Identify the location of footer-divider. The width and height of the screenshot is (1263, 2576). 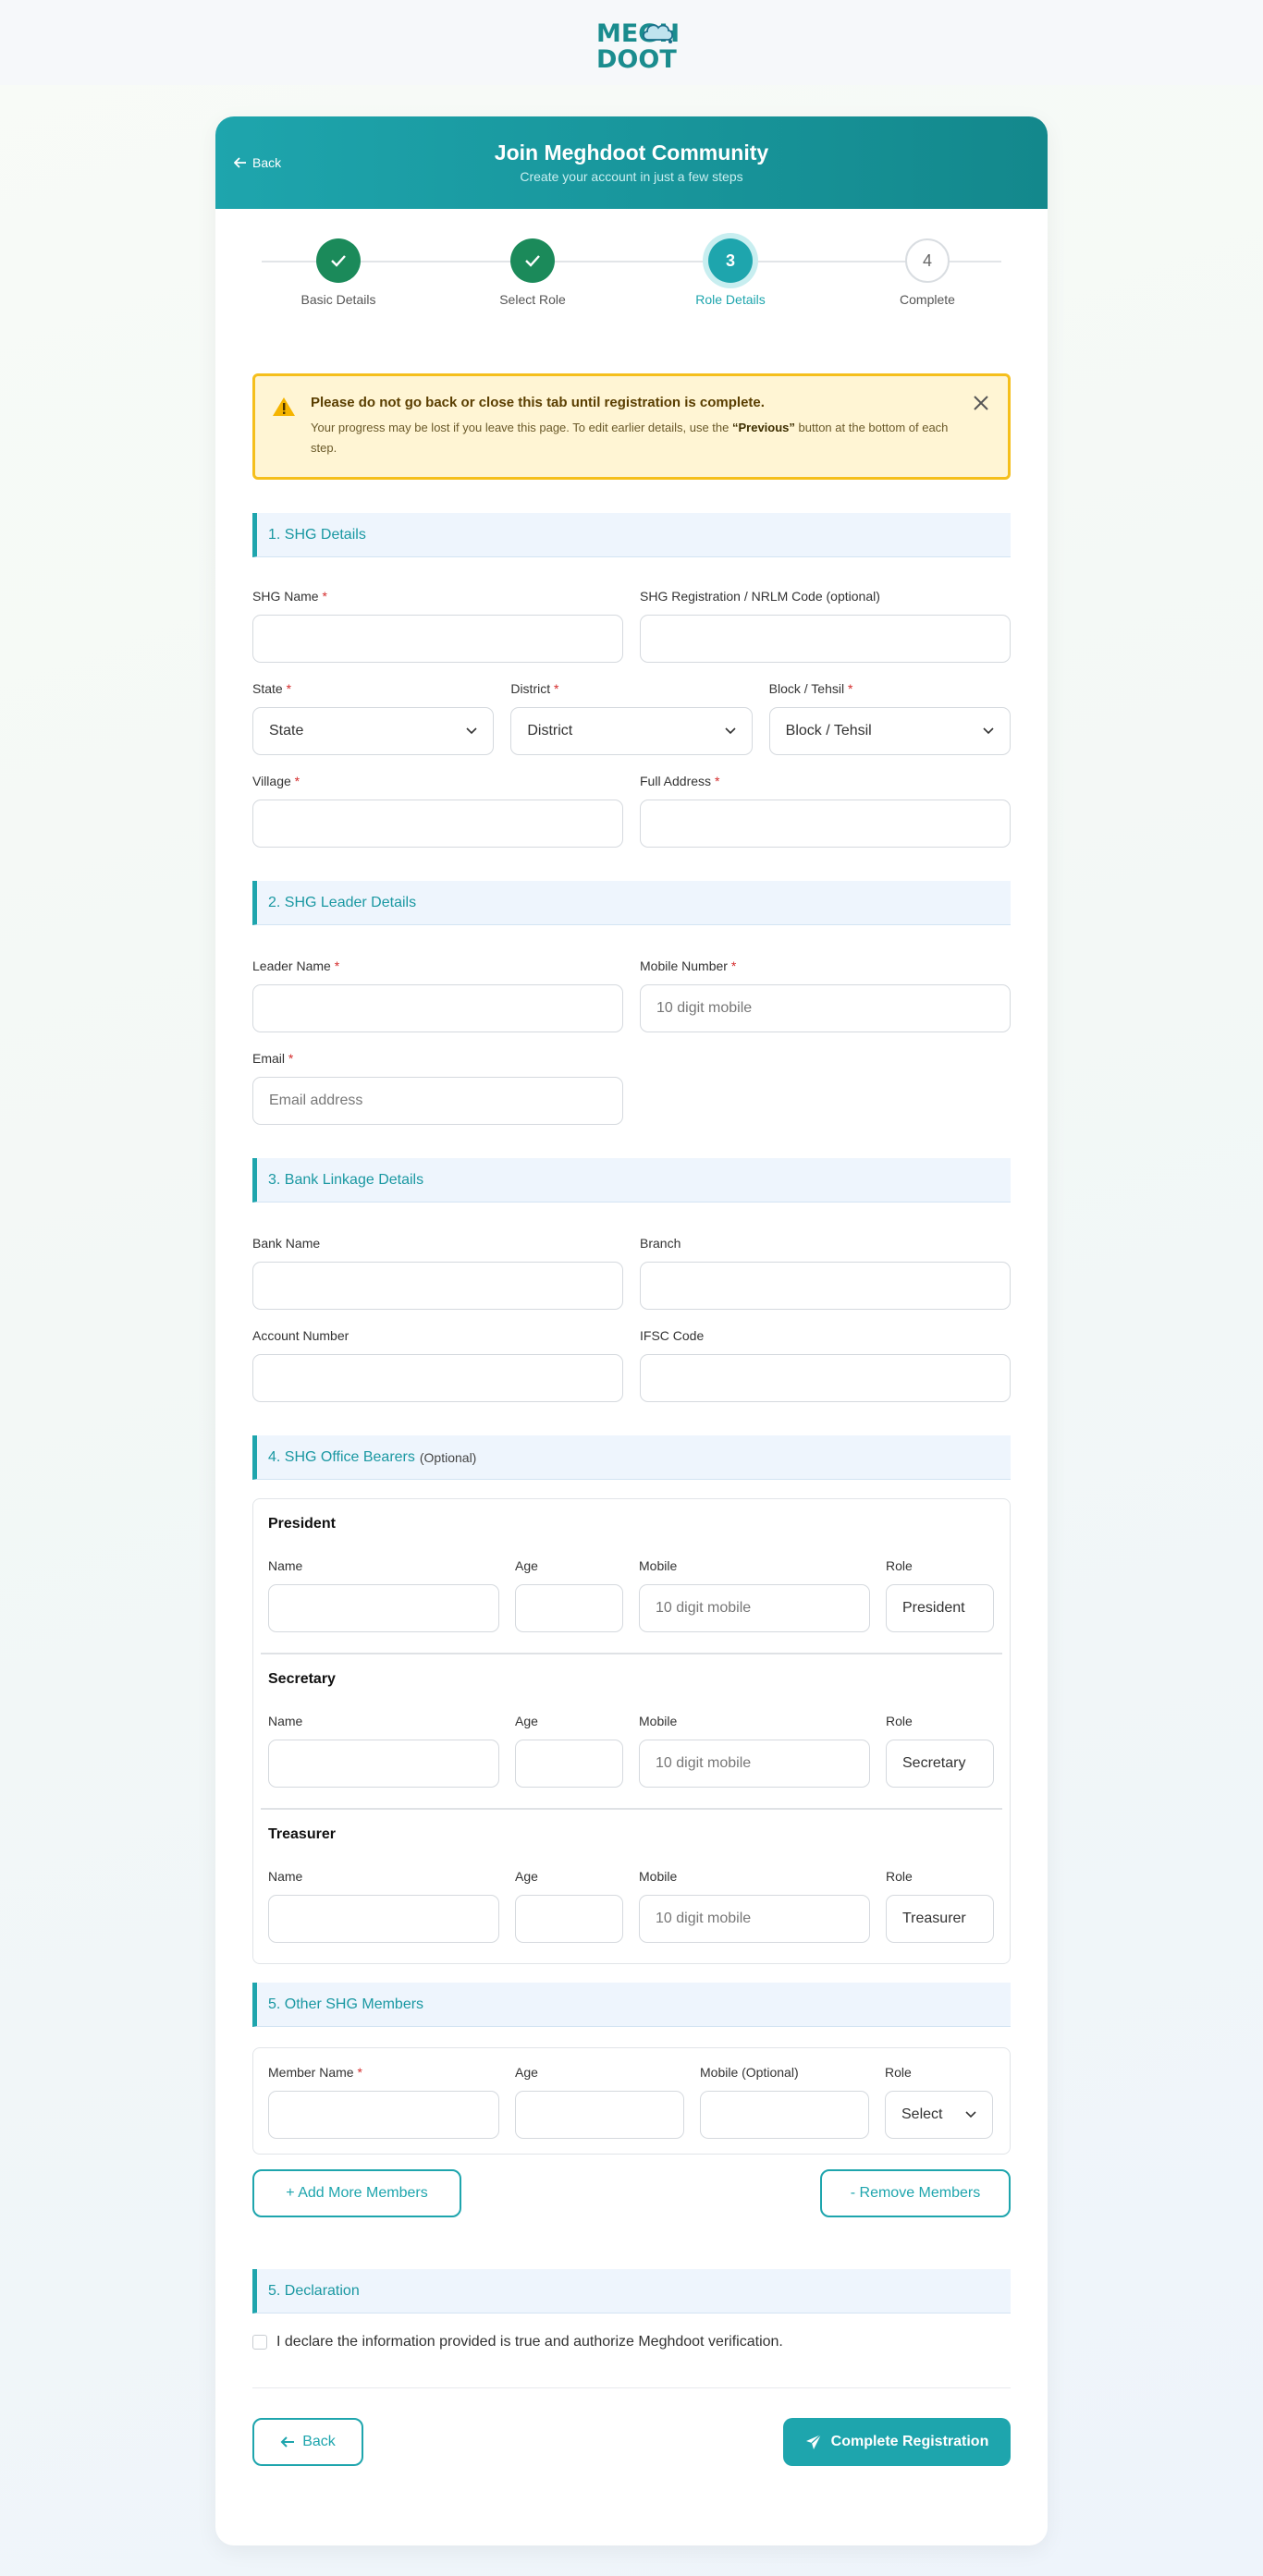
(631, 2387).